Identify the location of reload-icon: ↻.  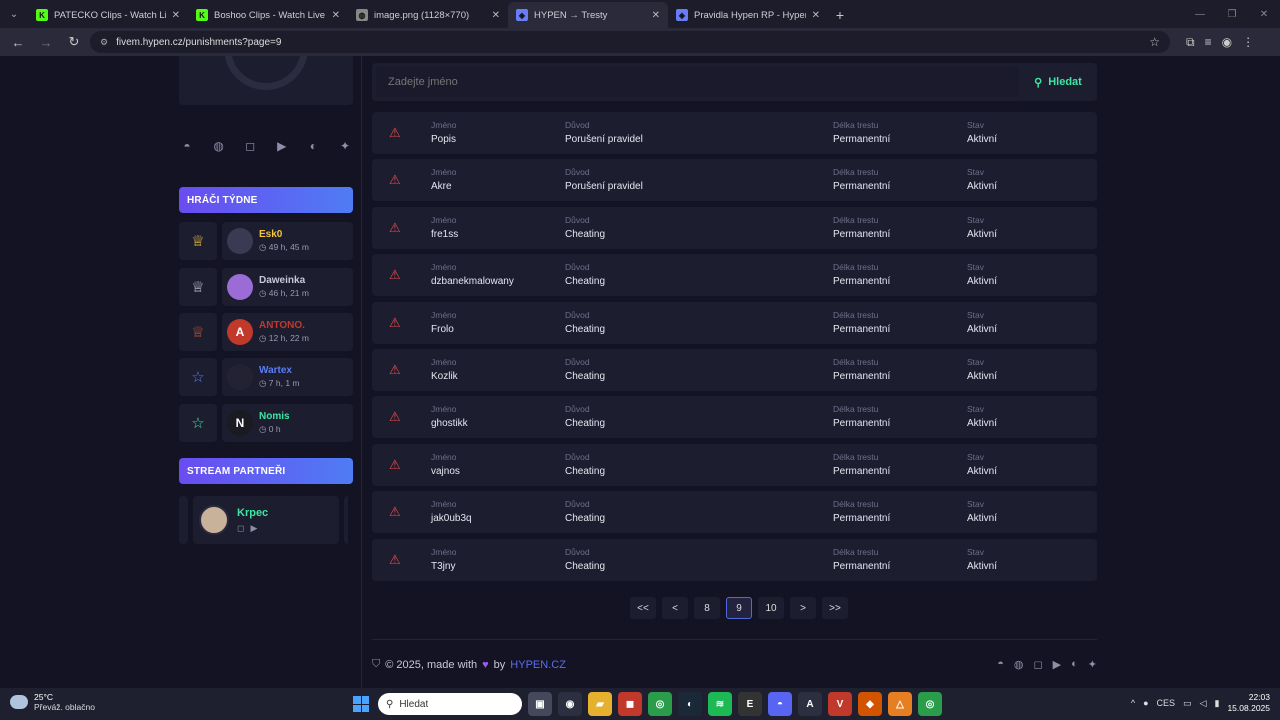
(74, 42).